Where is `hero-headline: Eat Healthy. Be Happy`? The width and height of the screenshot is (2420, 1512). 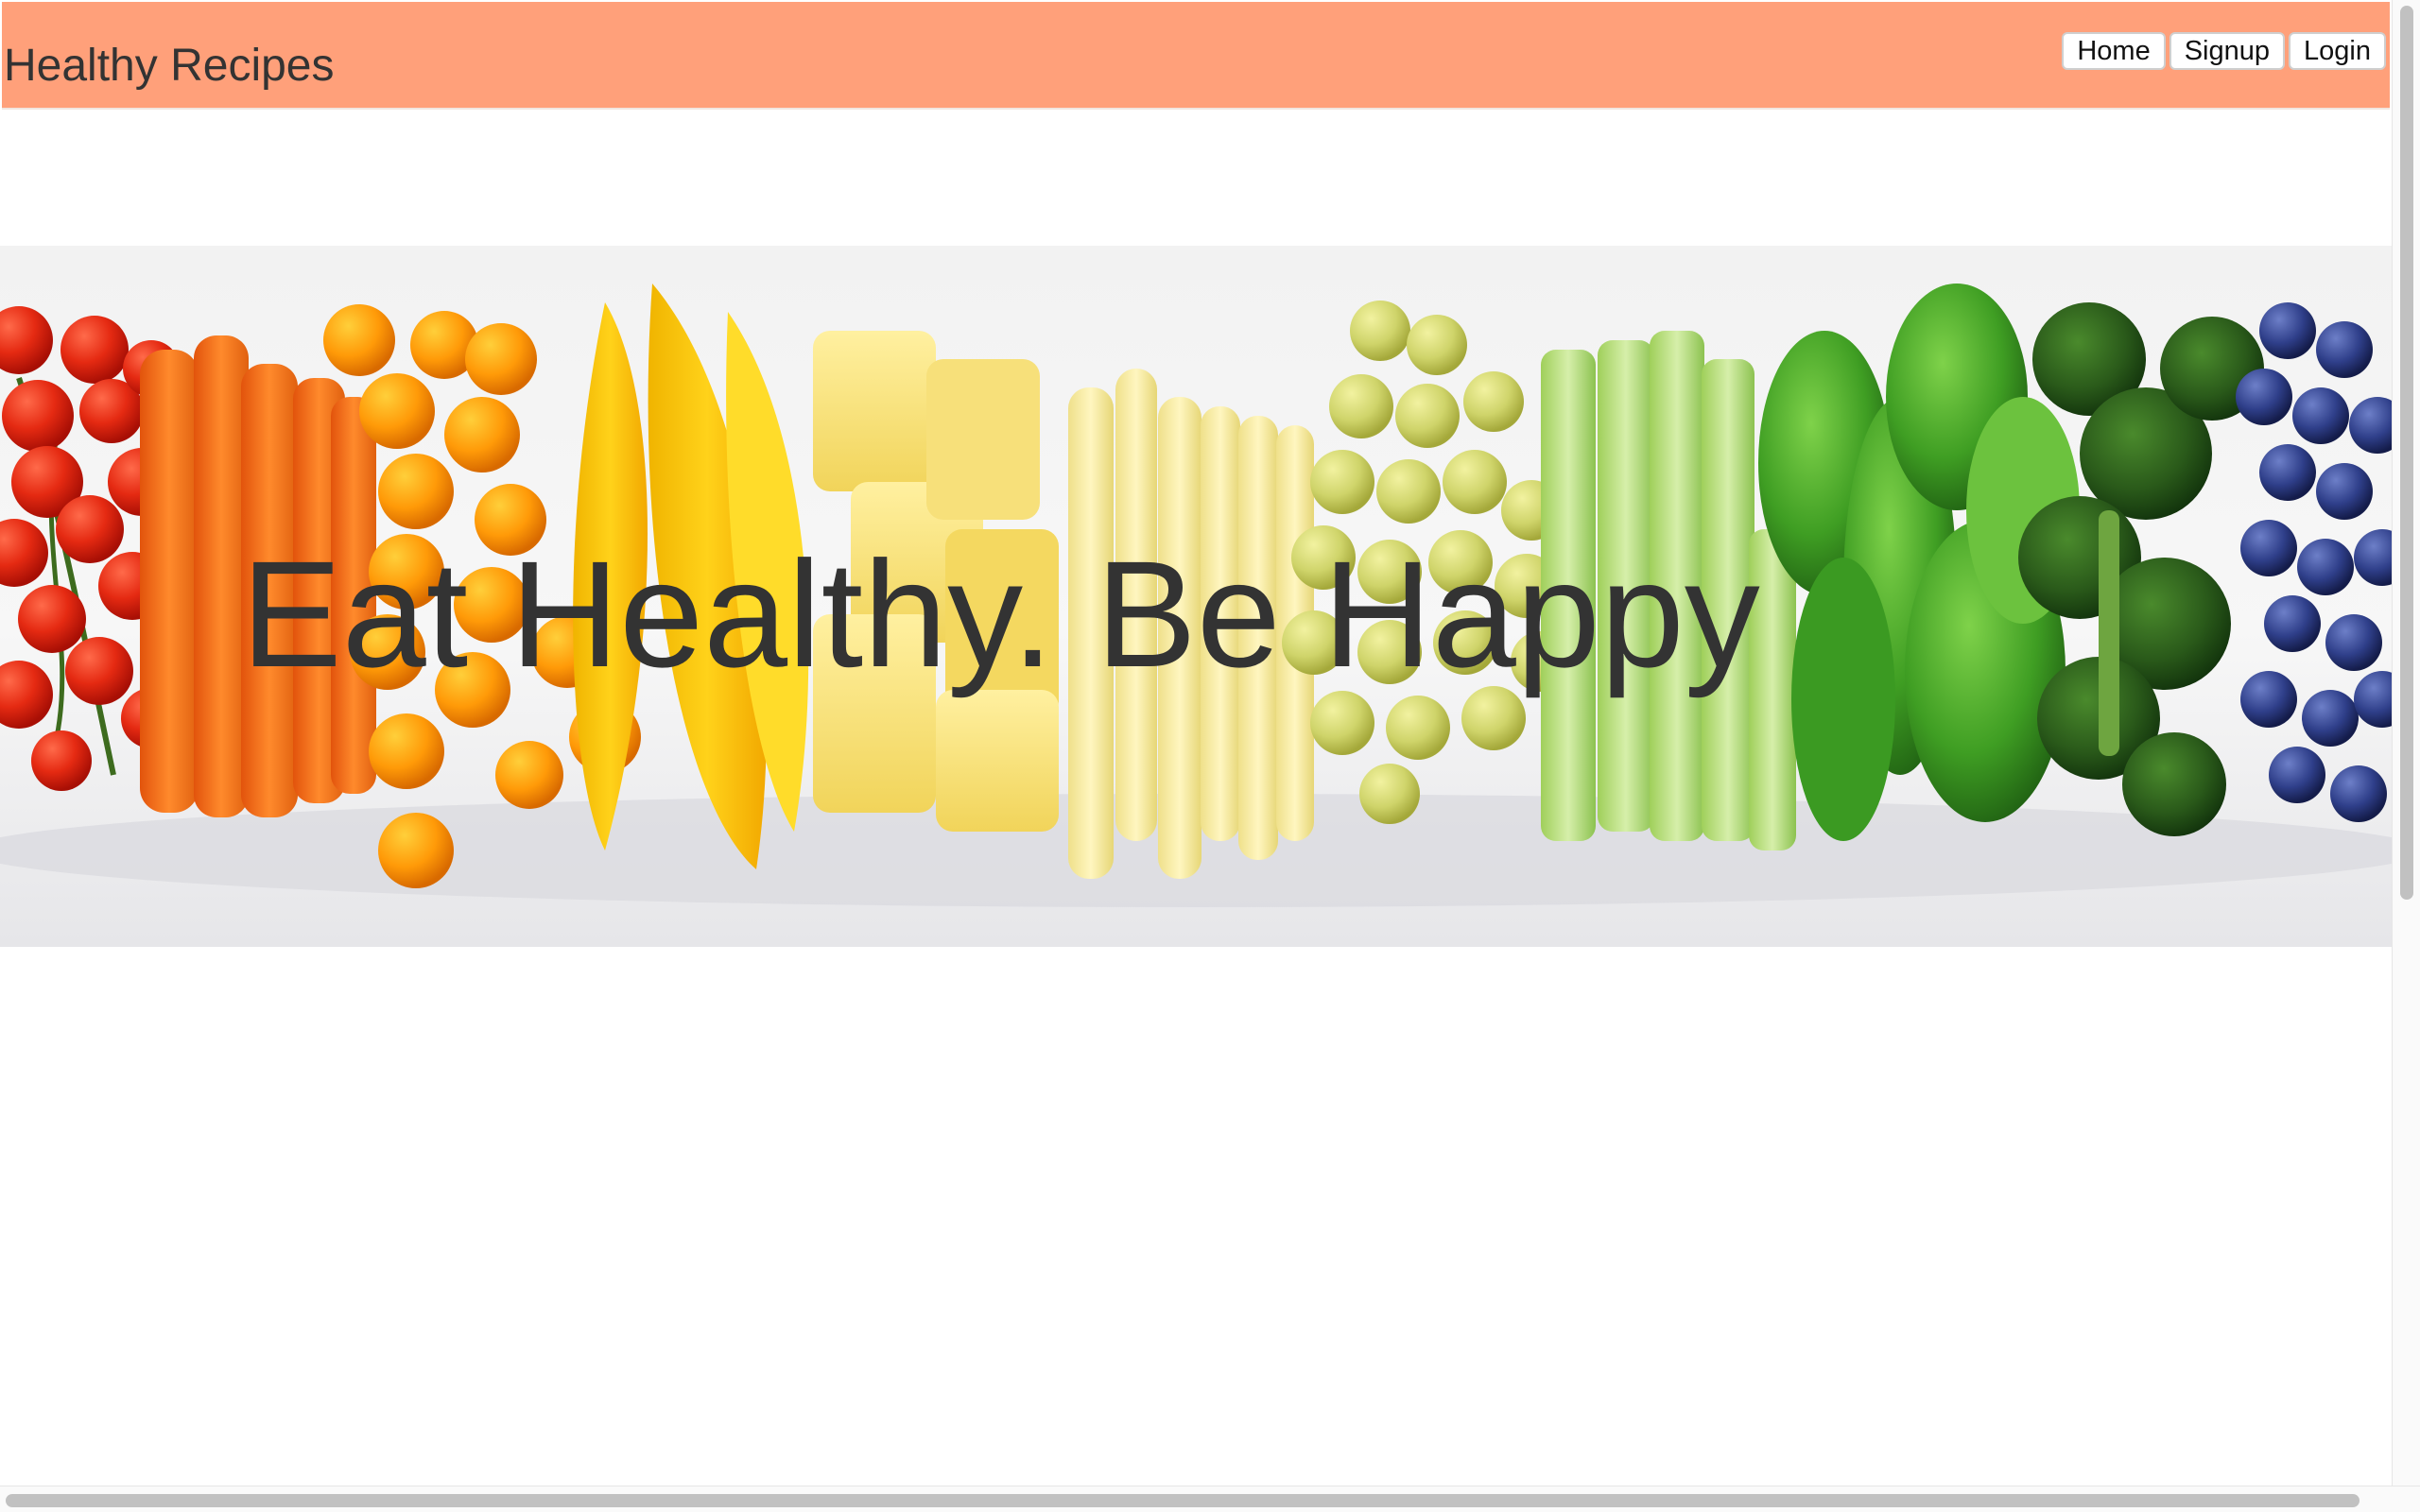 hero-headline: Eat Healthy. Be Happy is located at coordinates (1000, 613).